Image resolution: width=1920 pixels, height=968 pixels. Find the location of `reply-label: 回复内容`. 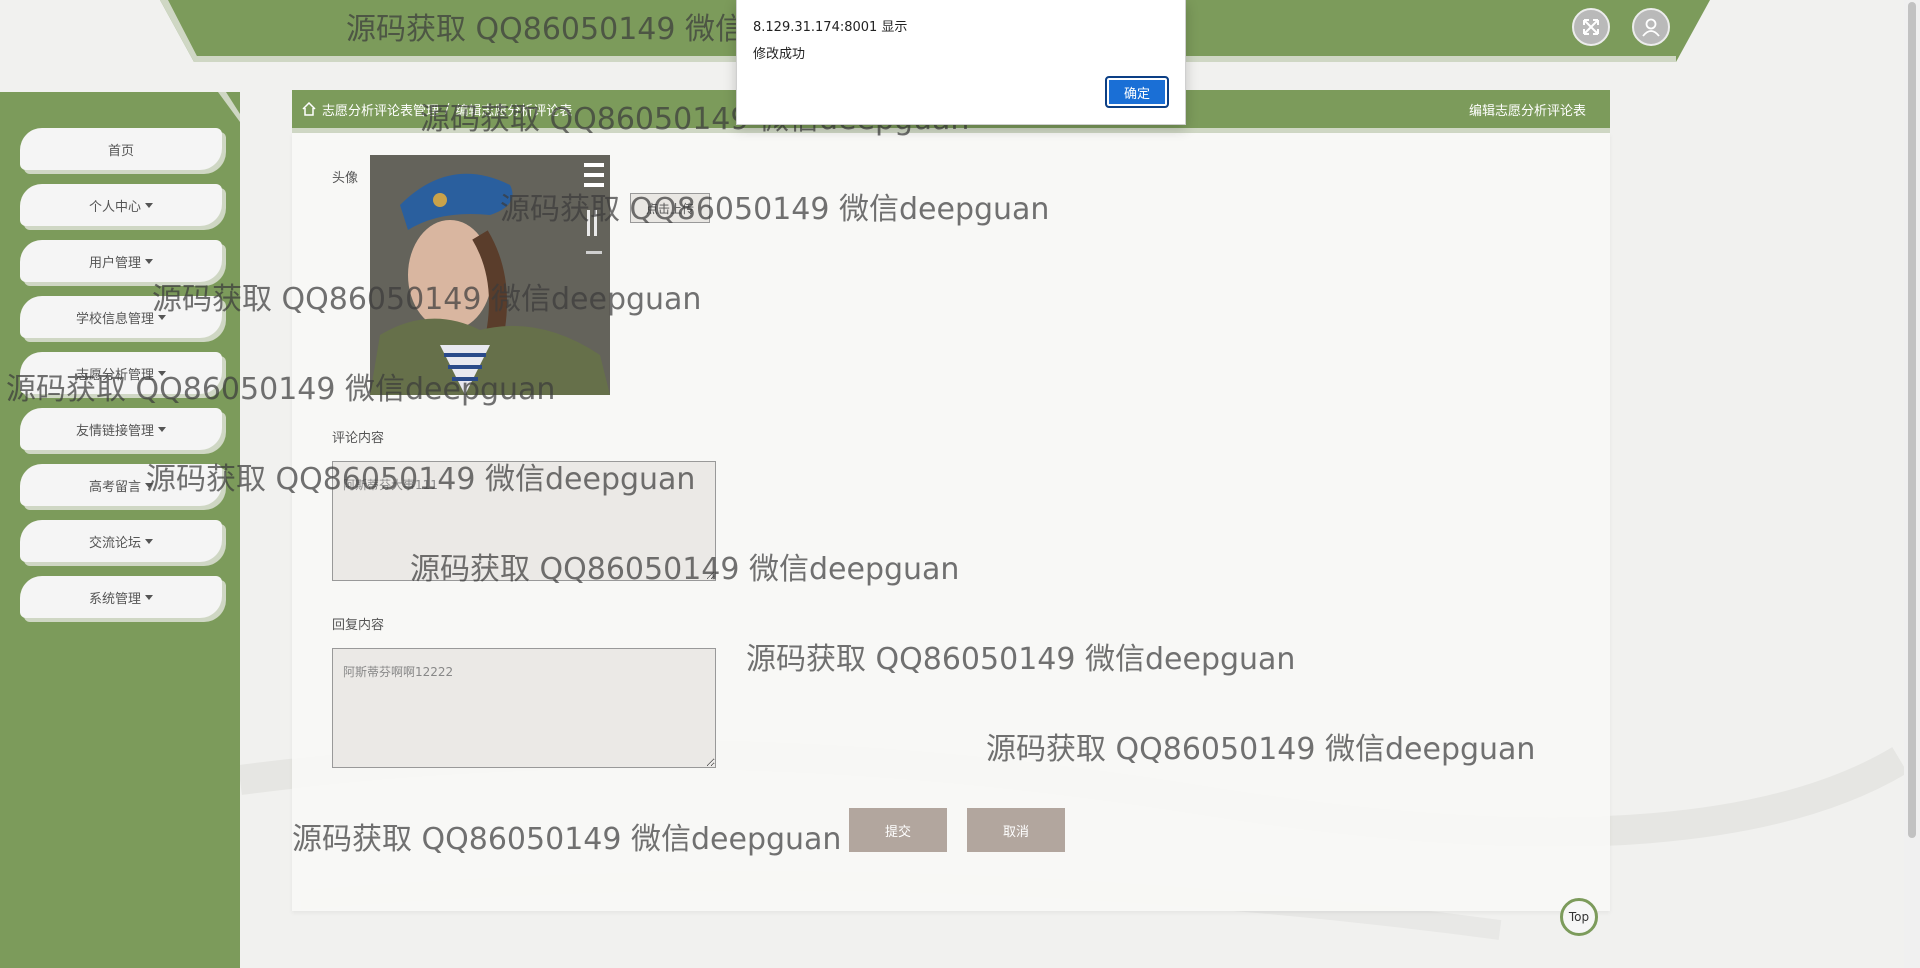

reply-label: 回复内容 is located at coordinates (358, 625).